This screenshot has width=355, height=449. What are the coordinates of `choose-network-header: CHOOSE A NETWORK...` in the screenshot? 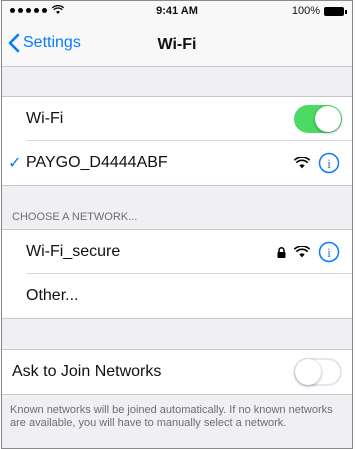 It's located at (75, 217).